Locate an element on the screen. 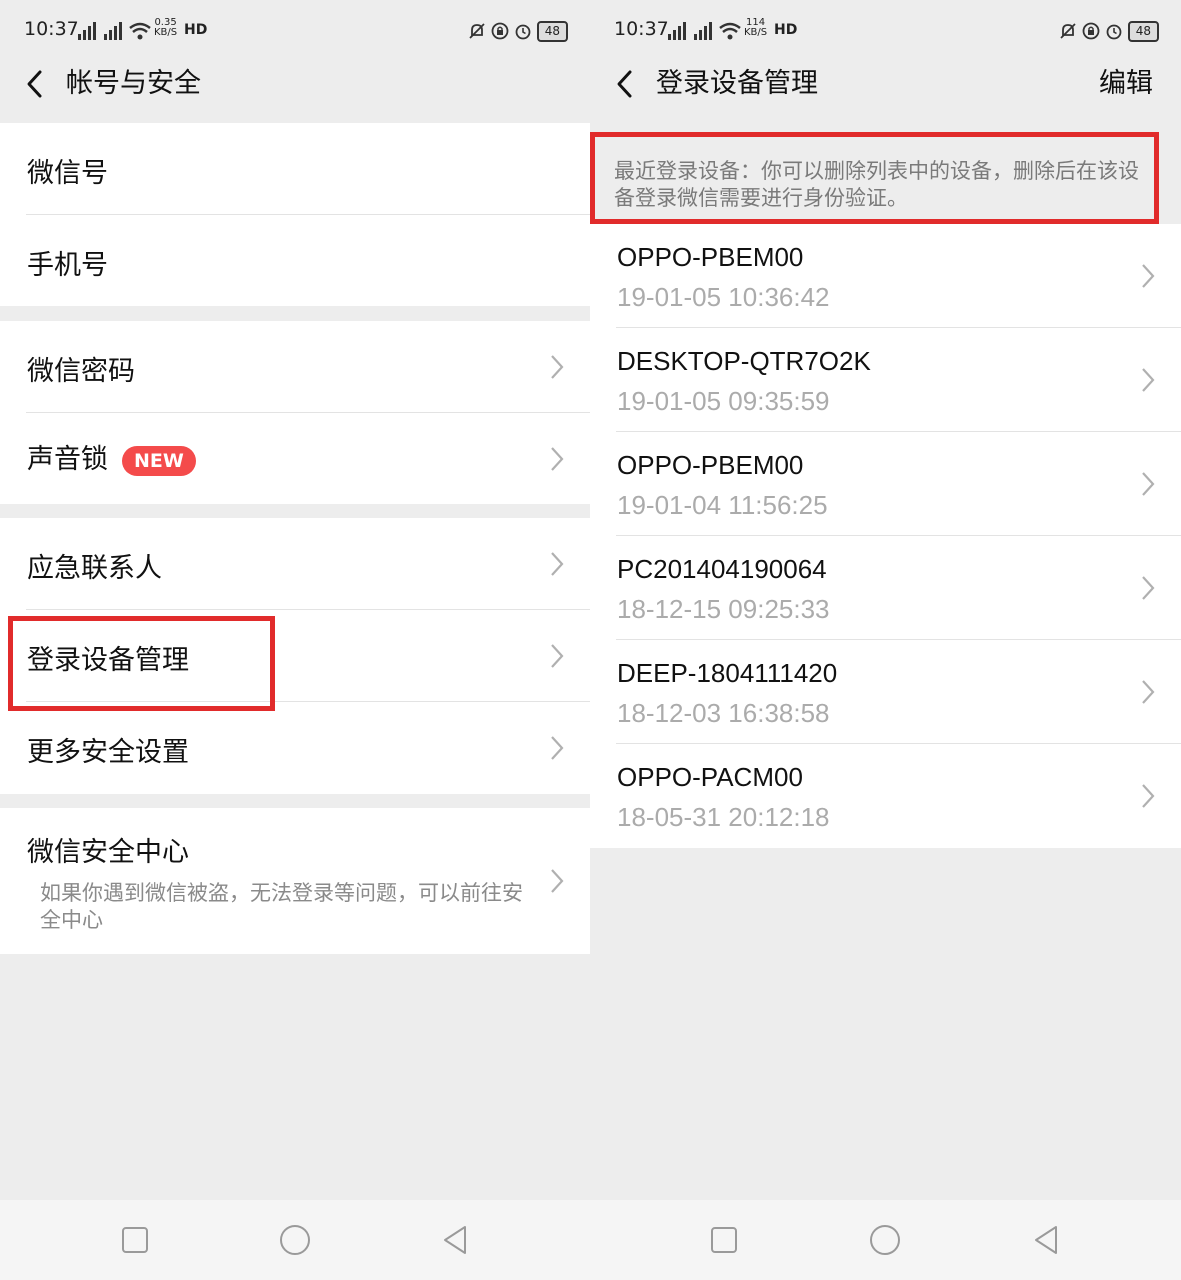 Image resolution: width=1181 pixels, height=1280 pixels. settings-item-label: 应急联系人 is located at coordinates (94, 568).